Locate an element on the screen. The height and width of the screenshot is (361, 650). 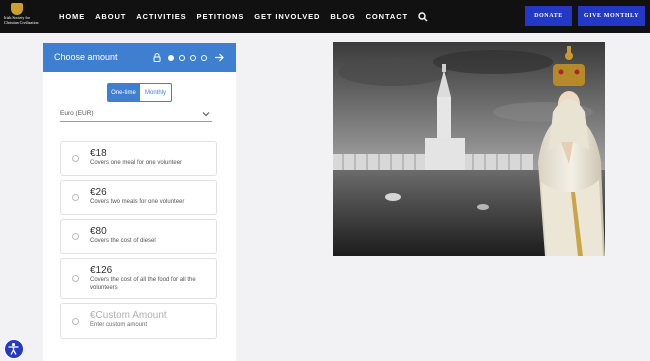
amount-description: Covers one meal for one volunteer is located at coordinates (136, 163).